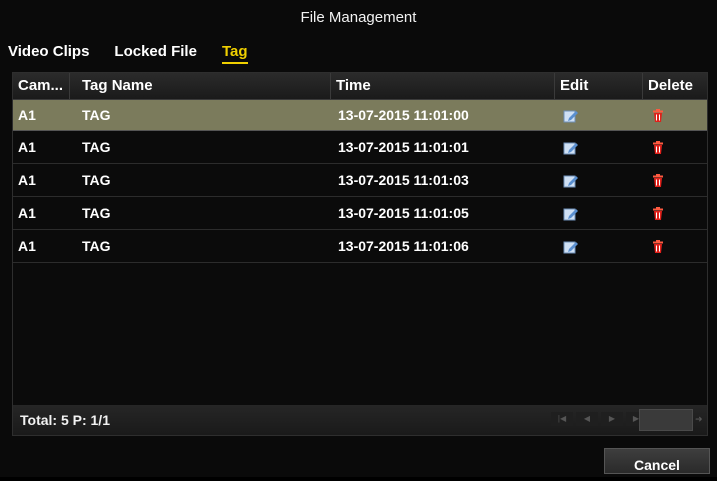  I want to click on first-page-icon: |◀, so click(562, 419).